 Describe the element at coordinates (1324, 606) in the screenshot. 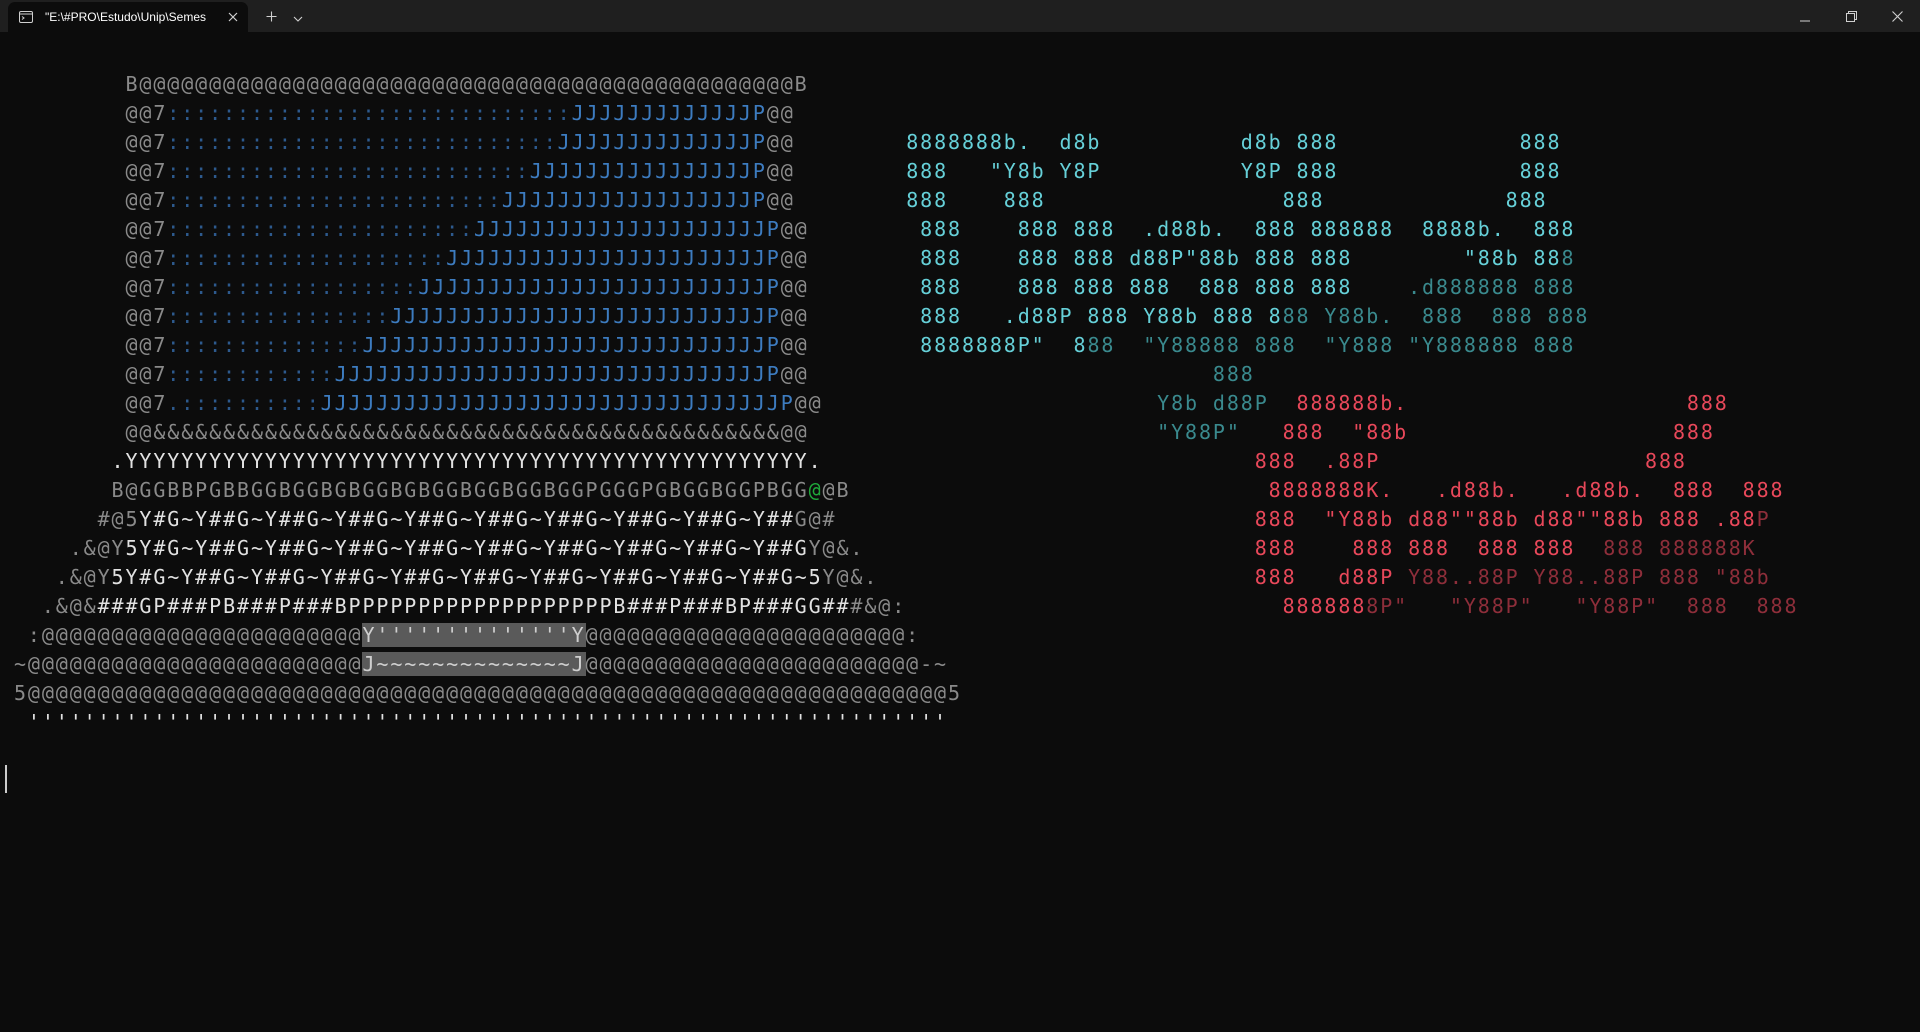

I see `terminal-text-segment: 888888` at that location.